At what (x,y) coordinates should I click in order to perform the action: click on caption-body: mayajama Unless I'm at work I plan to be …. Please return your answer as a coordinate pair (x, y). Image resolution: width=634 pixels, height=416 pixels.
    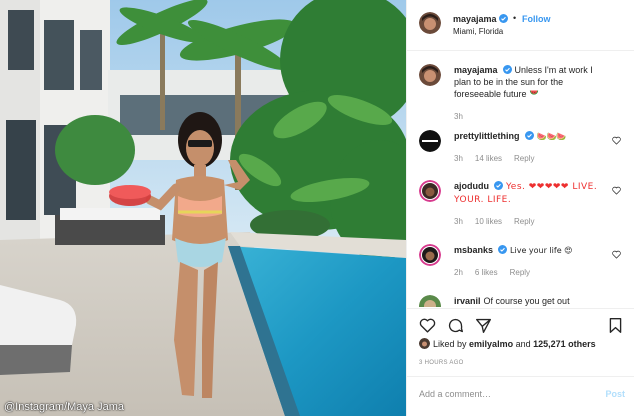
    Looking at the image, I should click on (529, 82).